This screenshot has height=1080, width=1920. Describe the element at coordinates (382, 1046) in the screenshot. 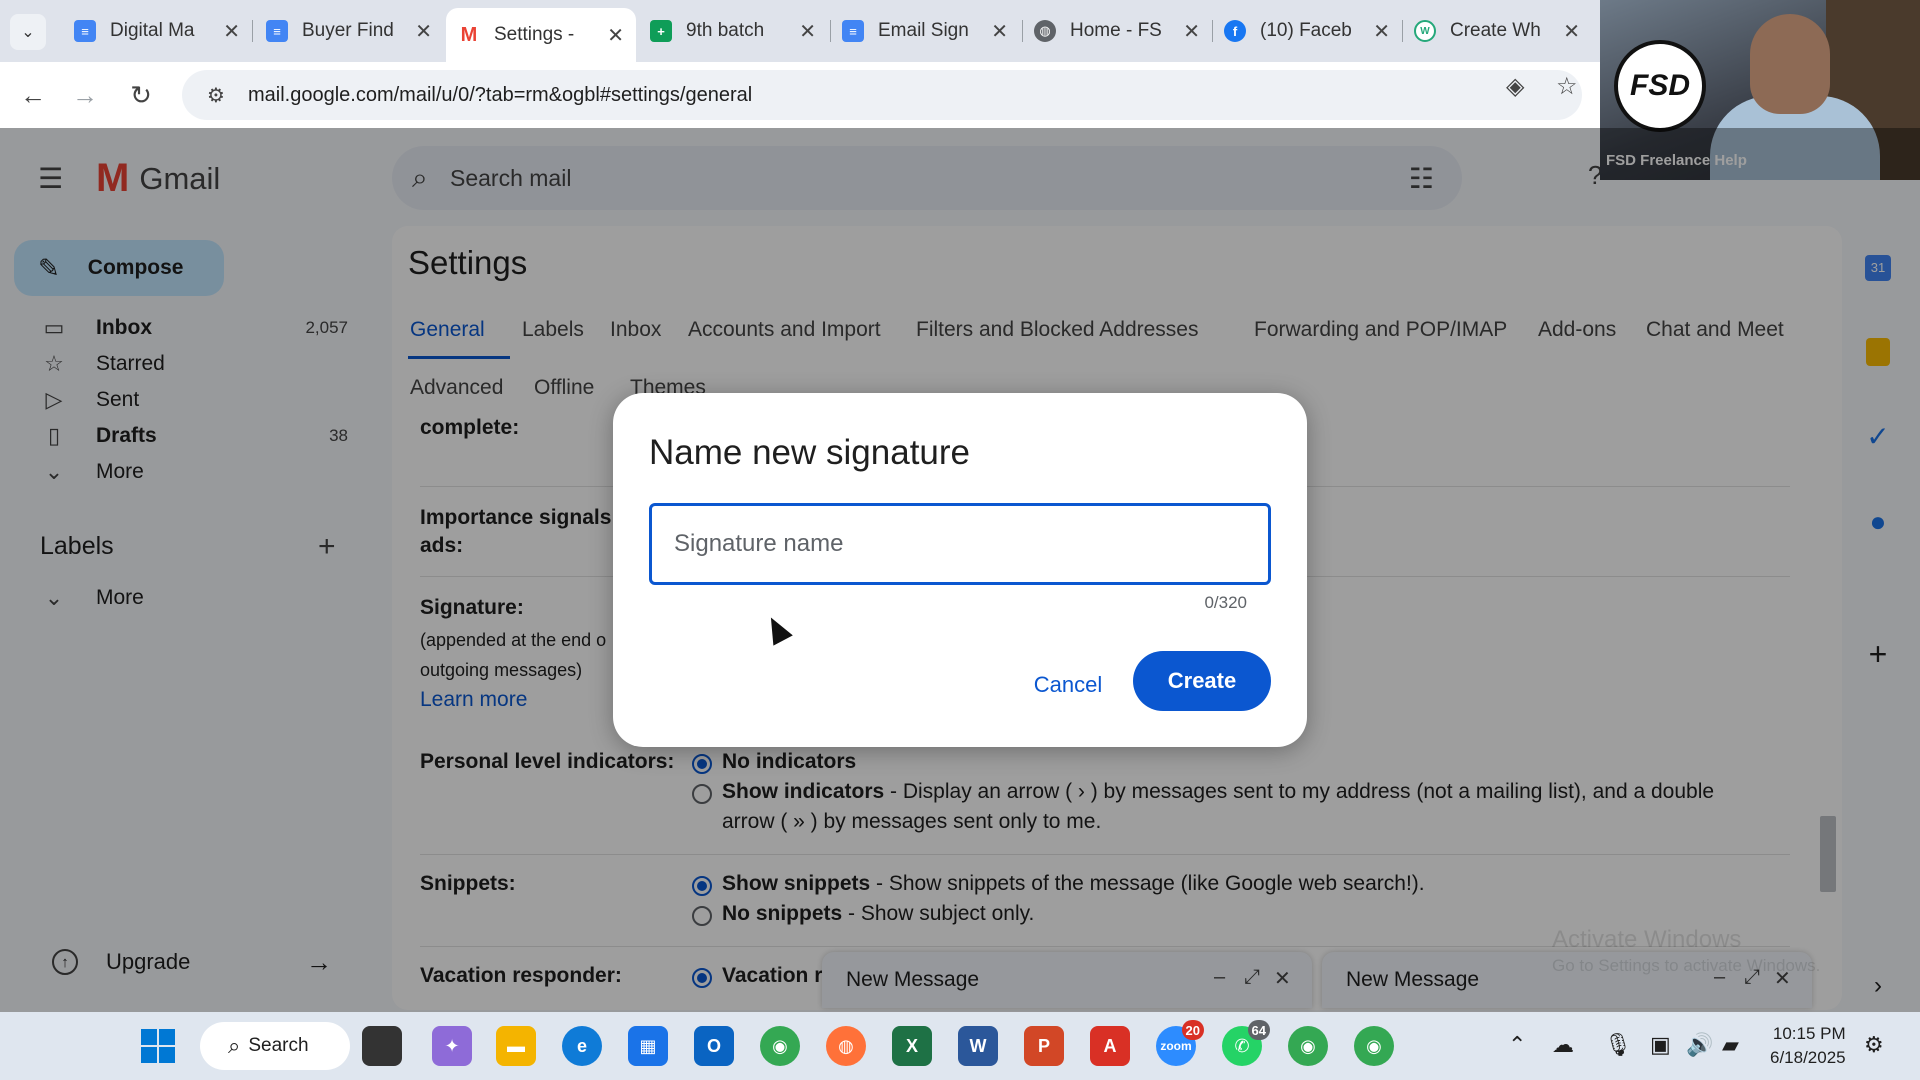

I see `task-view-icon` at that location.